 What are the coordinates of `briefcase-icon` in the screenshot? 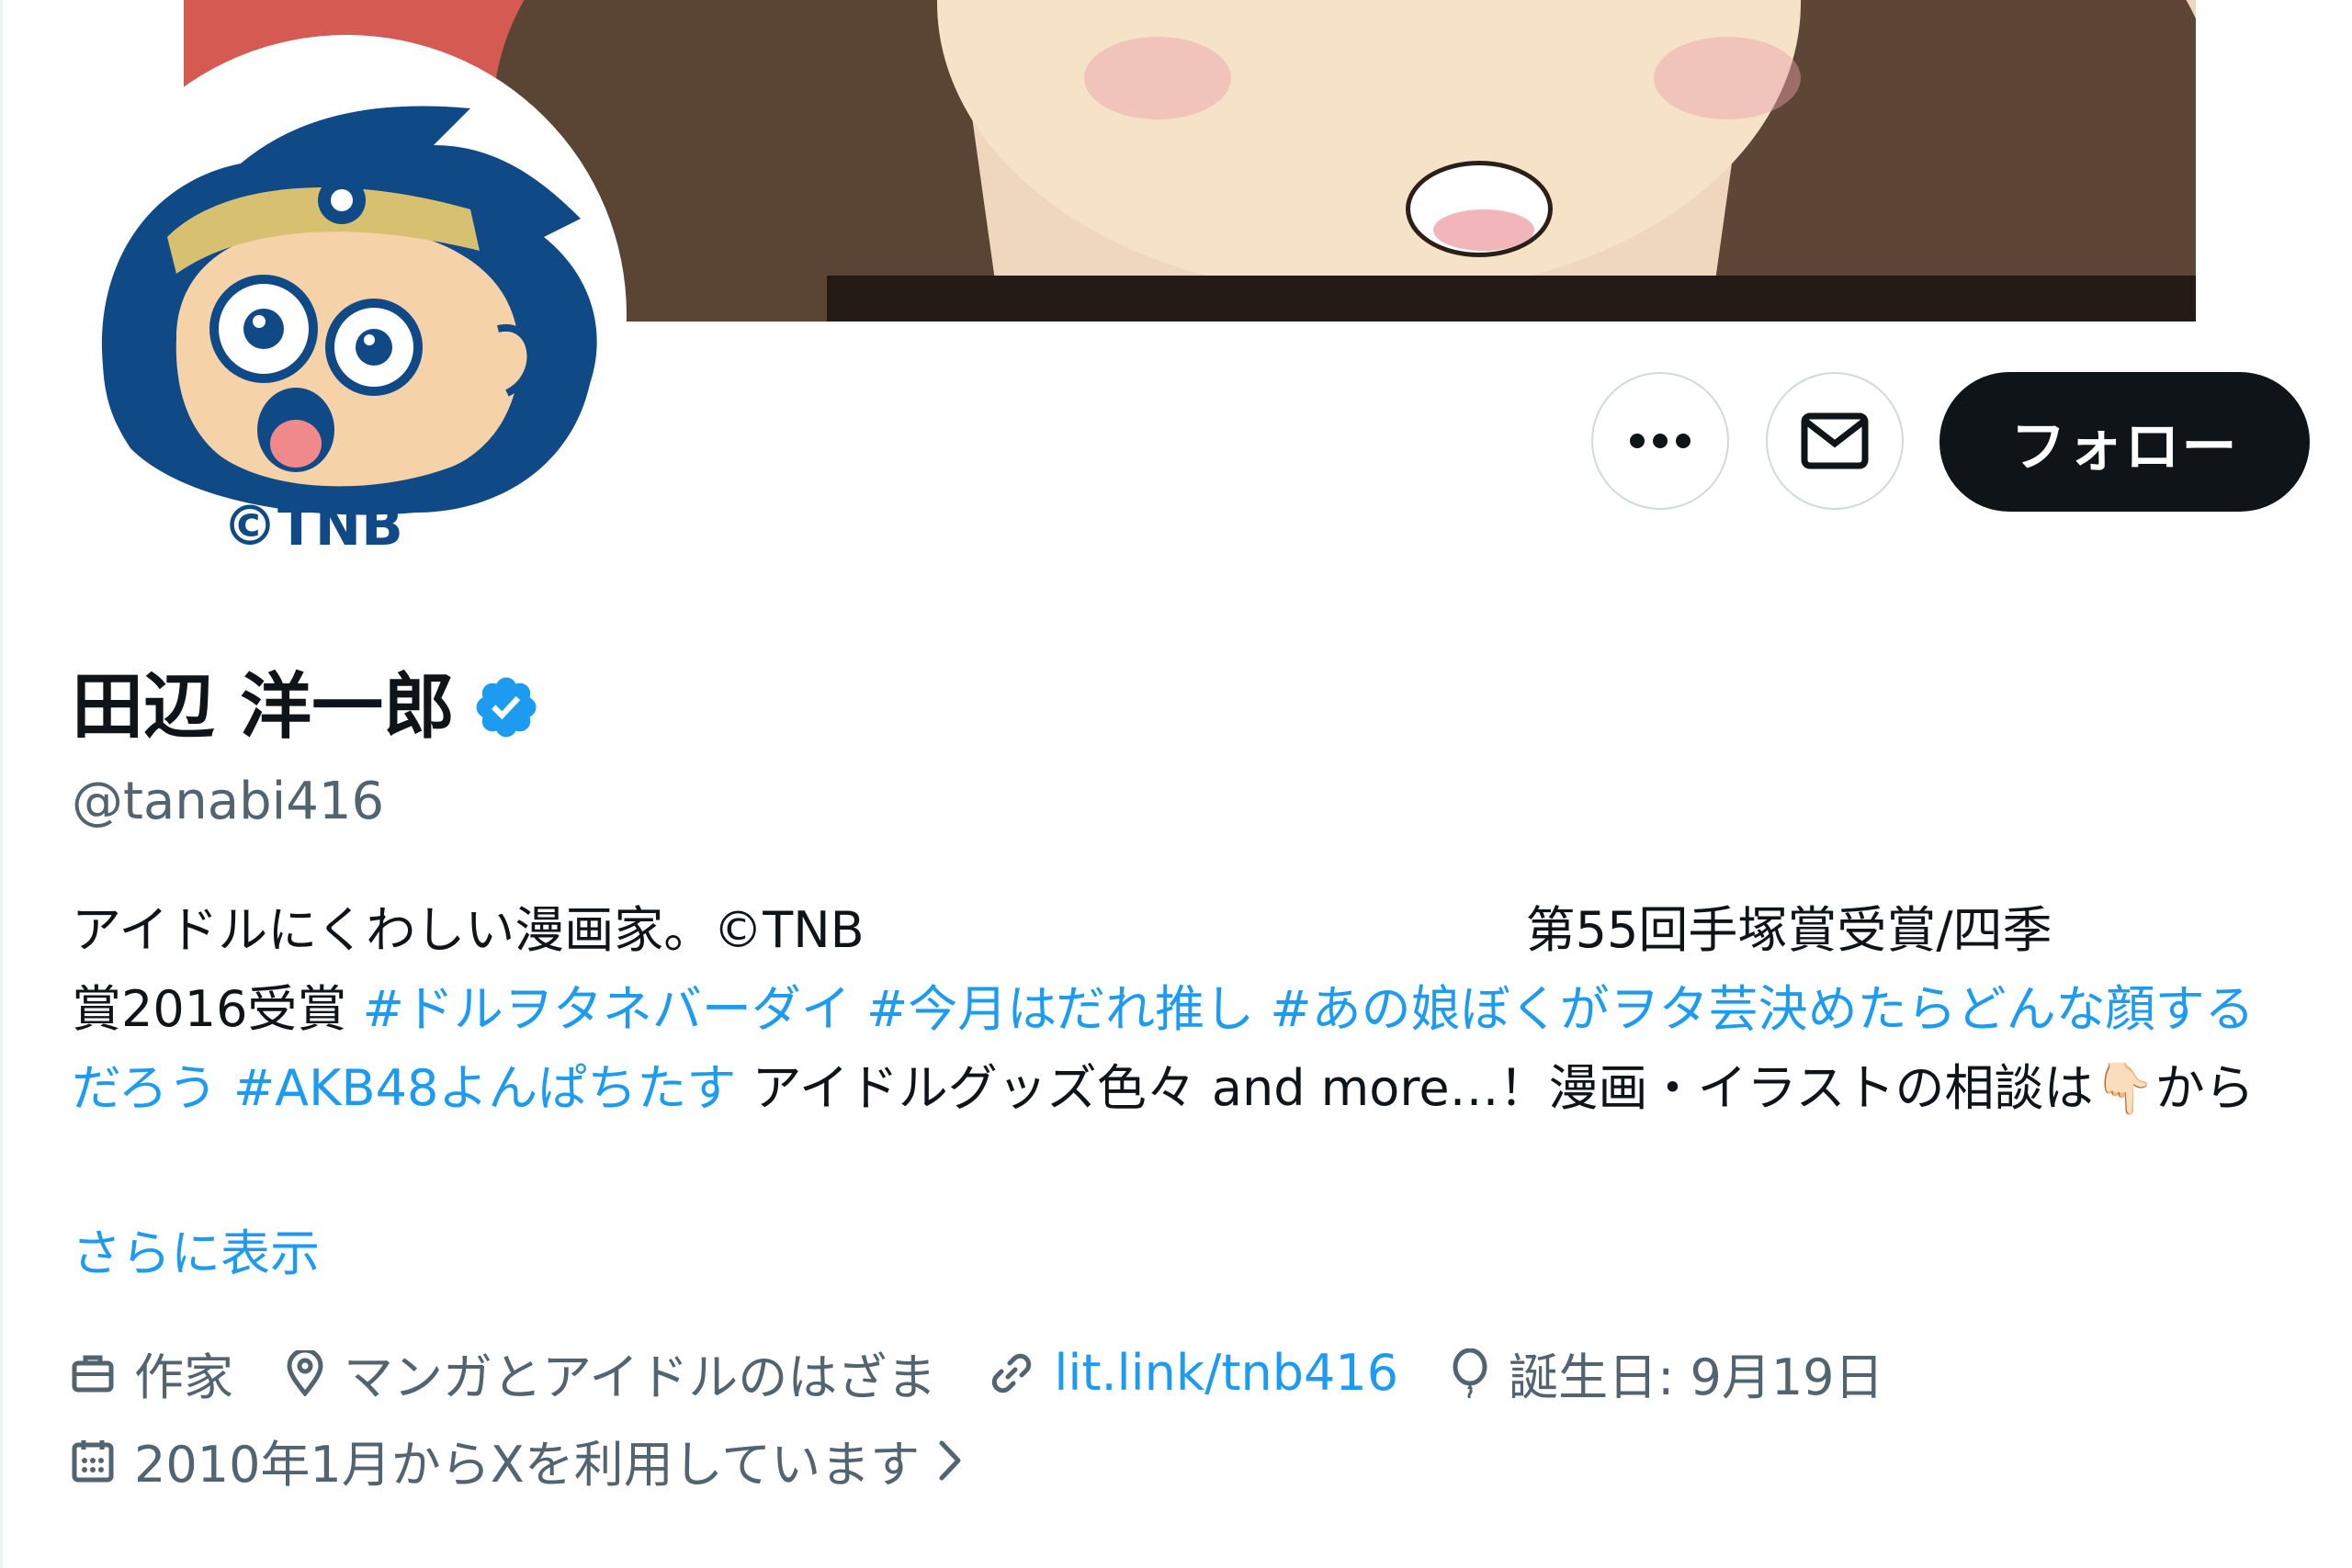 It's located at (93, 1374).